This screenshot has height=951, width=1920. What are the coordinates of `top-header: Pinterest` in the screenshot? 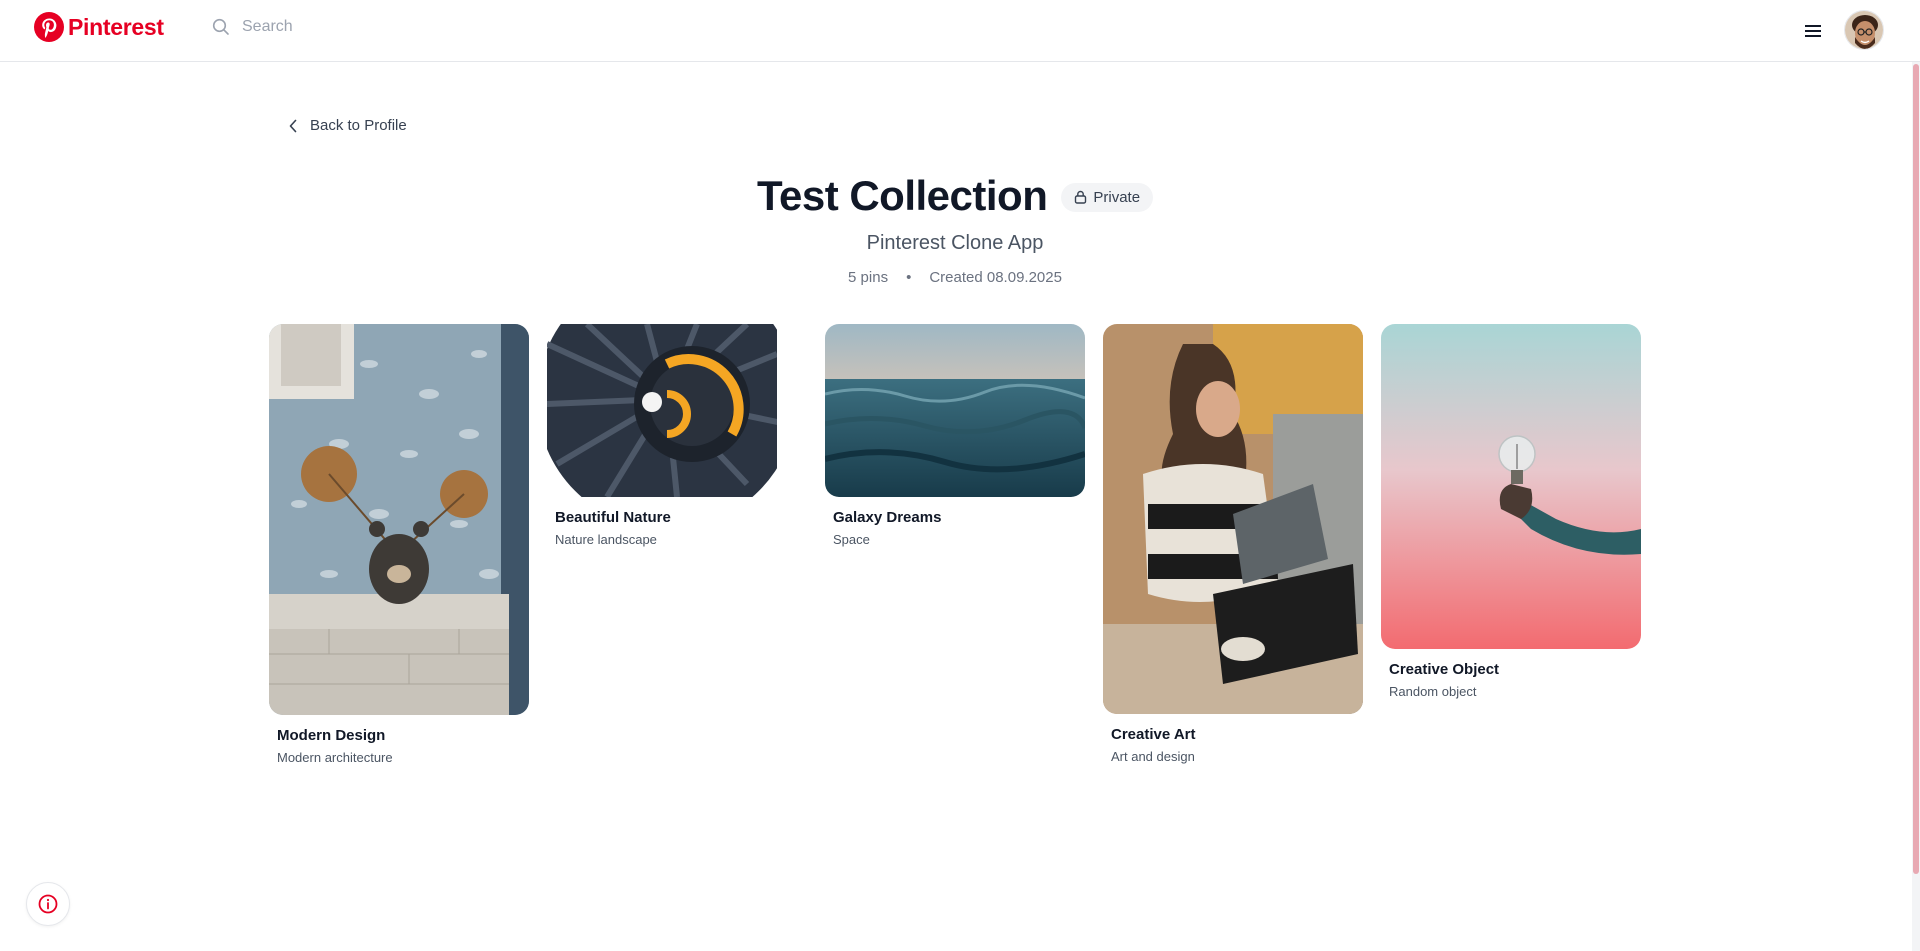 It's located at (960, 31).